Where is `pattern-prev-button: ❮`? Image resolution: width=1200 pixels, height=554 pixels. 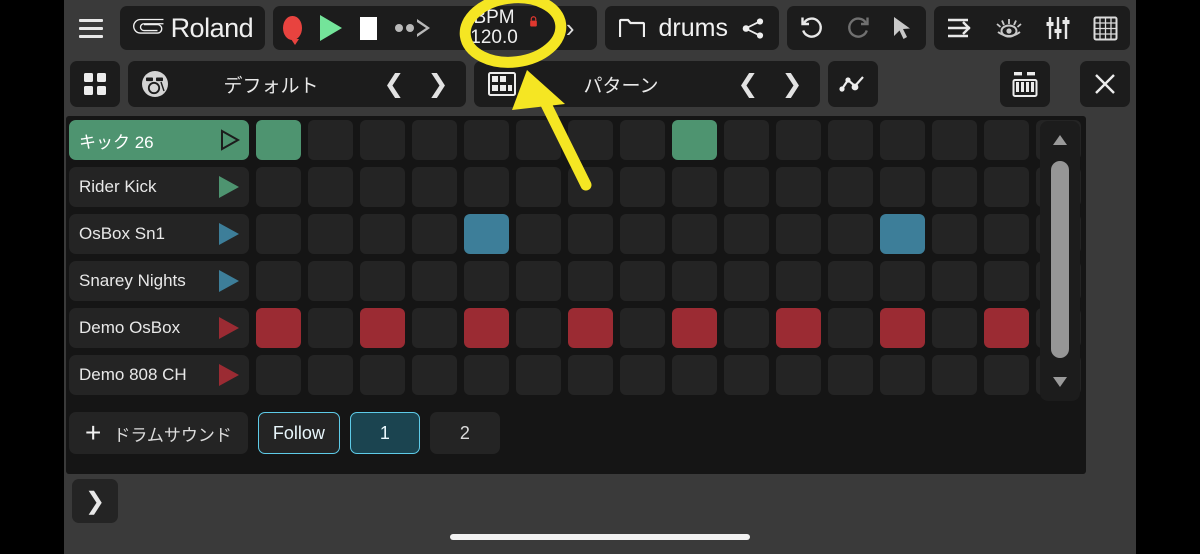 pattern-prev-button: ❮ is located at coordinates (748, 84).